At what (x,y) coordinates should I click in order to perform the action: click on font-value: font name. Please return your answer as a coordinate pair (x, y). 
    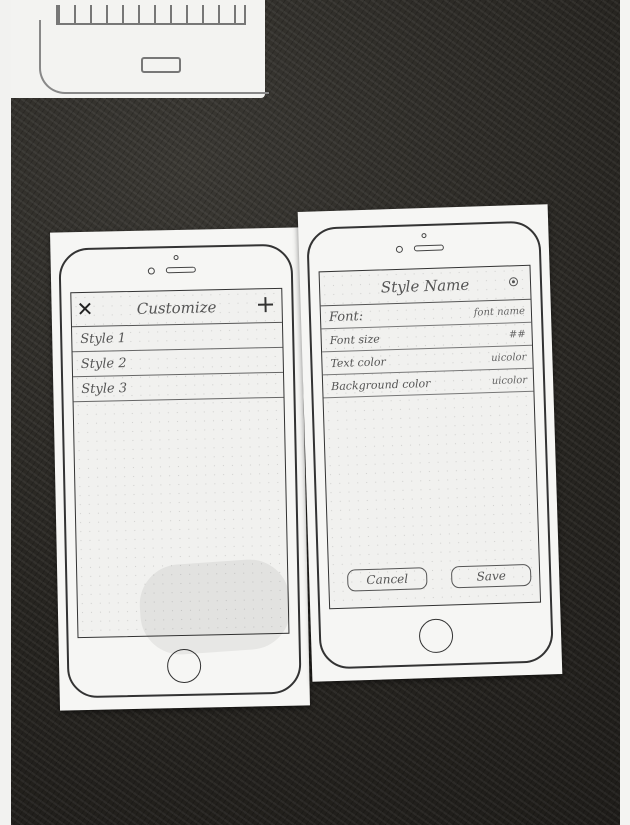
    Looking at the image, I should click on (499, 312).